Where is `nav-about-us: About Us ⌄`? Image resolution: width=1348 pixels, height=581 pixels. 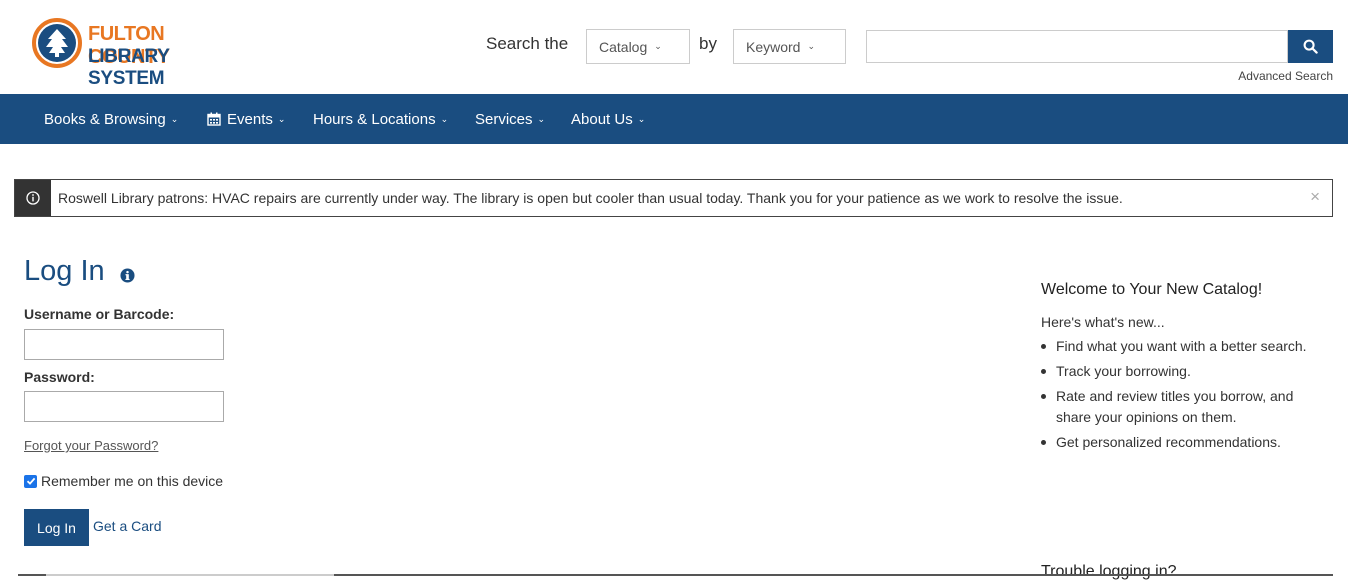 nav-about-us: About Us ⌄ is located at coordinates (608, 119).